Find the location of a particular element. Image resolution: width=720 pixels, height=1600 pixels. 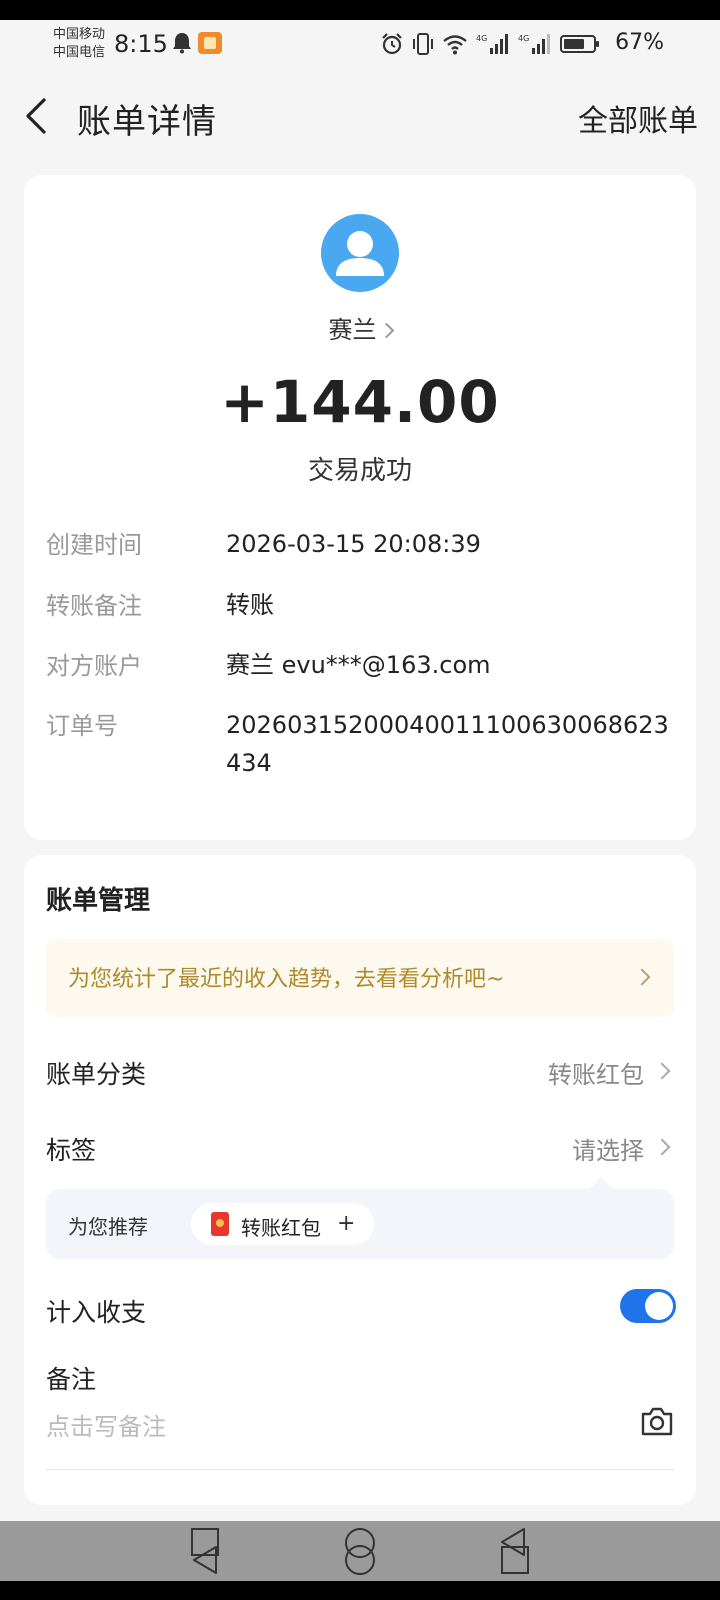

alarm-icon is located at coordinates (392, 44).